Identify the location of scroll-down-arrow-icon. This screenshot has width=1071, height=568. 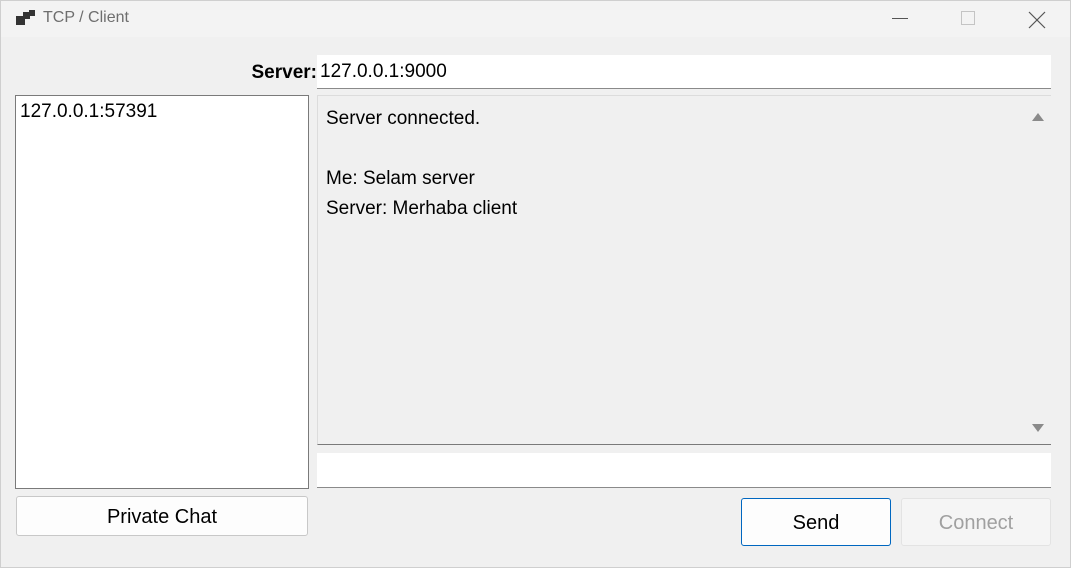
(1038, 426).